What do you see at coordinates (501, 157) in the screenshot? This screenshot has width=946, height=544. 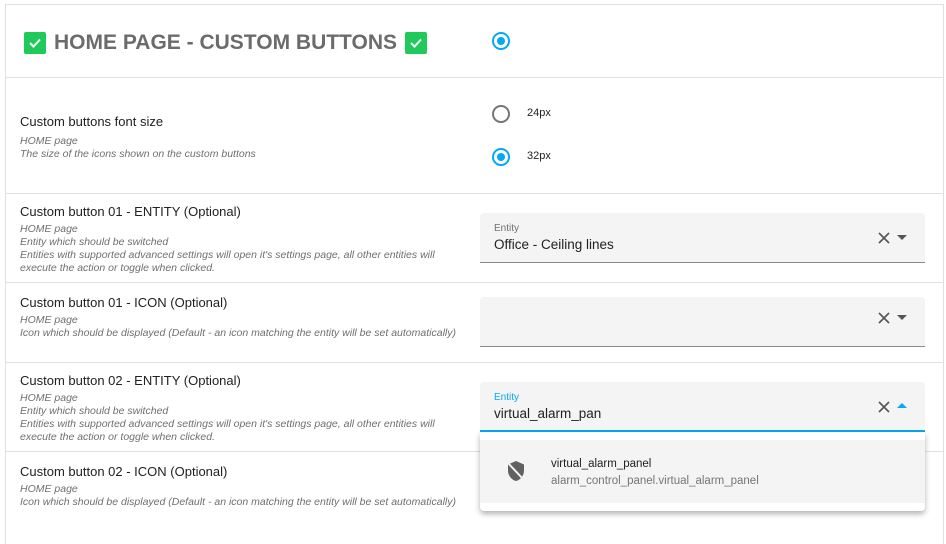 I see `radio-32px` at bounding box center [501, 157].